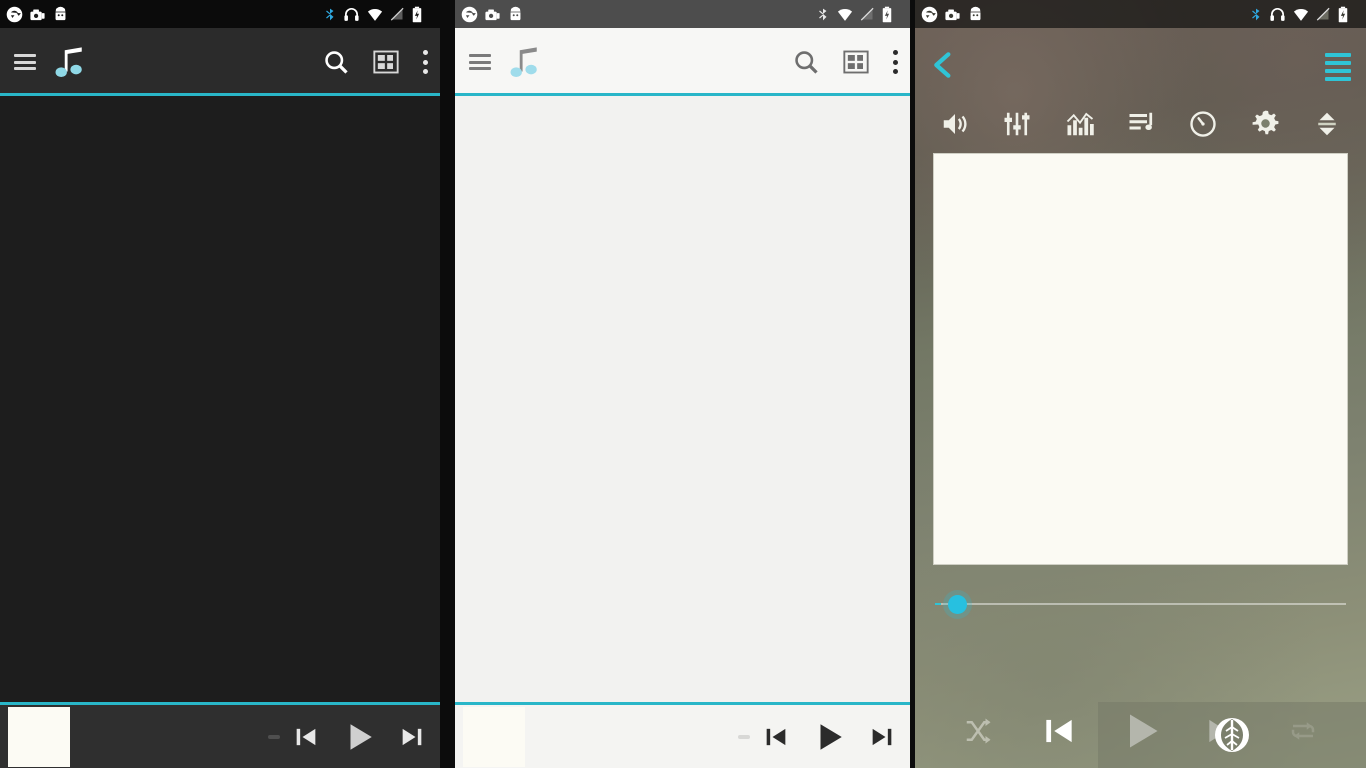 Image resolution: width=1366 pixels, height=768 pixels. What do you see at coordinates (682, 101) in the screenshot?
I see `song-grid` at bounding box center [682, 101].